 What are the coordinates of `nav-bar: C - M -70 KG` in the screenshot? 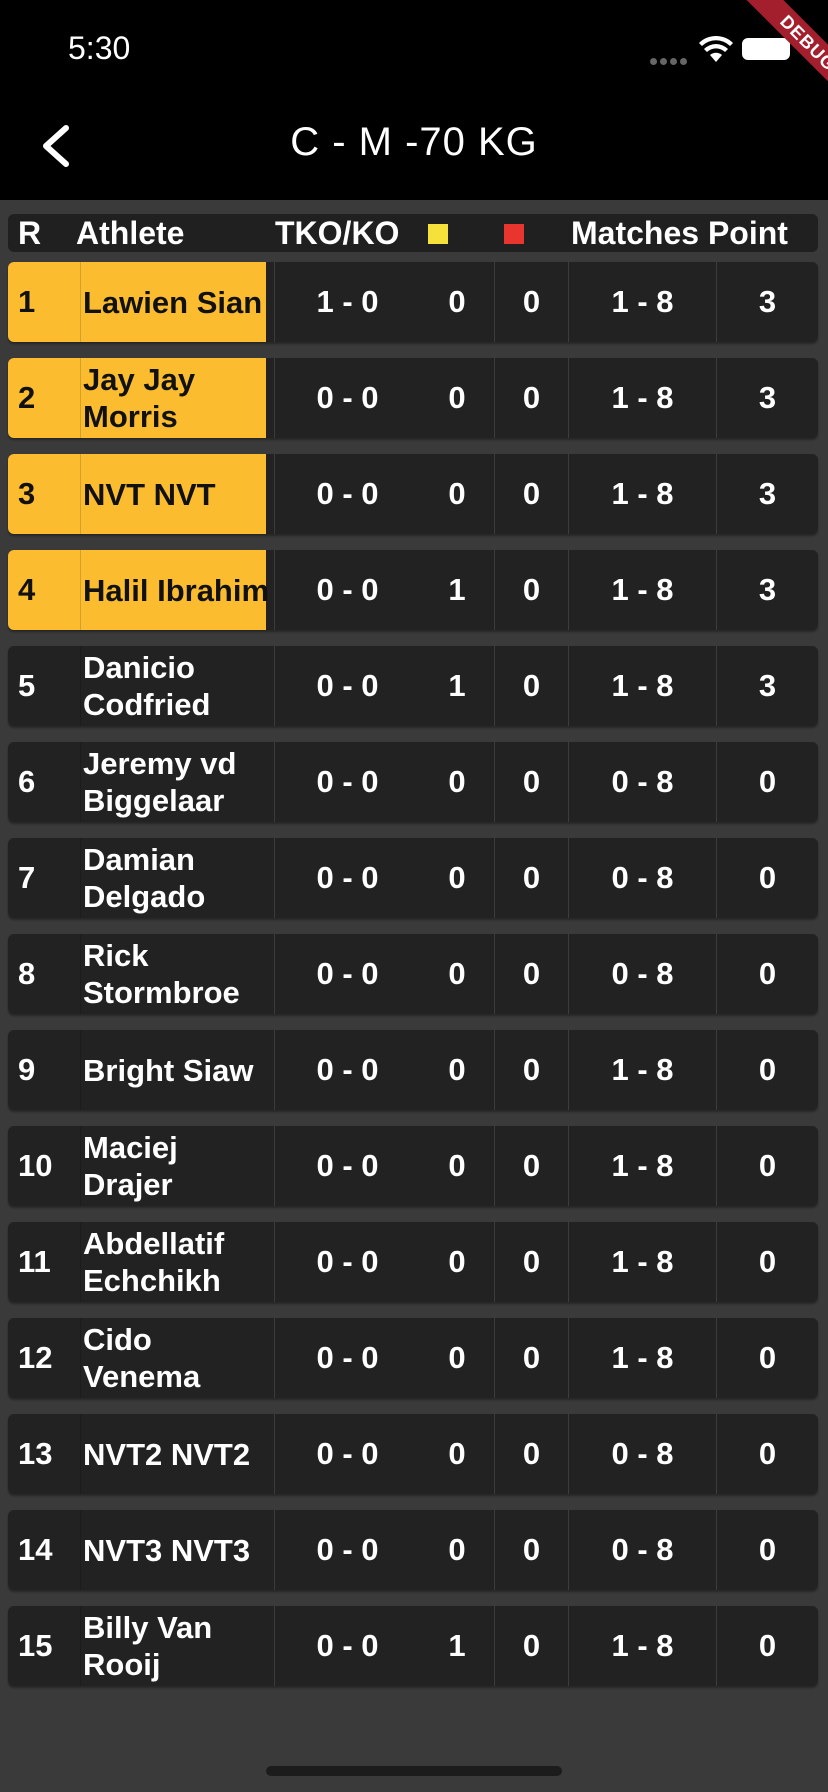 It's located at (414, 148).